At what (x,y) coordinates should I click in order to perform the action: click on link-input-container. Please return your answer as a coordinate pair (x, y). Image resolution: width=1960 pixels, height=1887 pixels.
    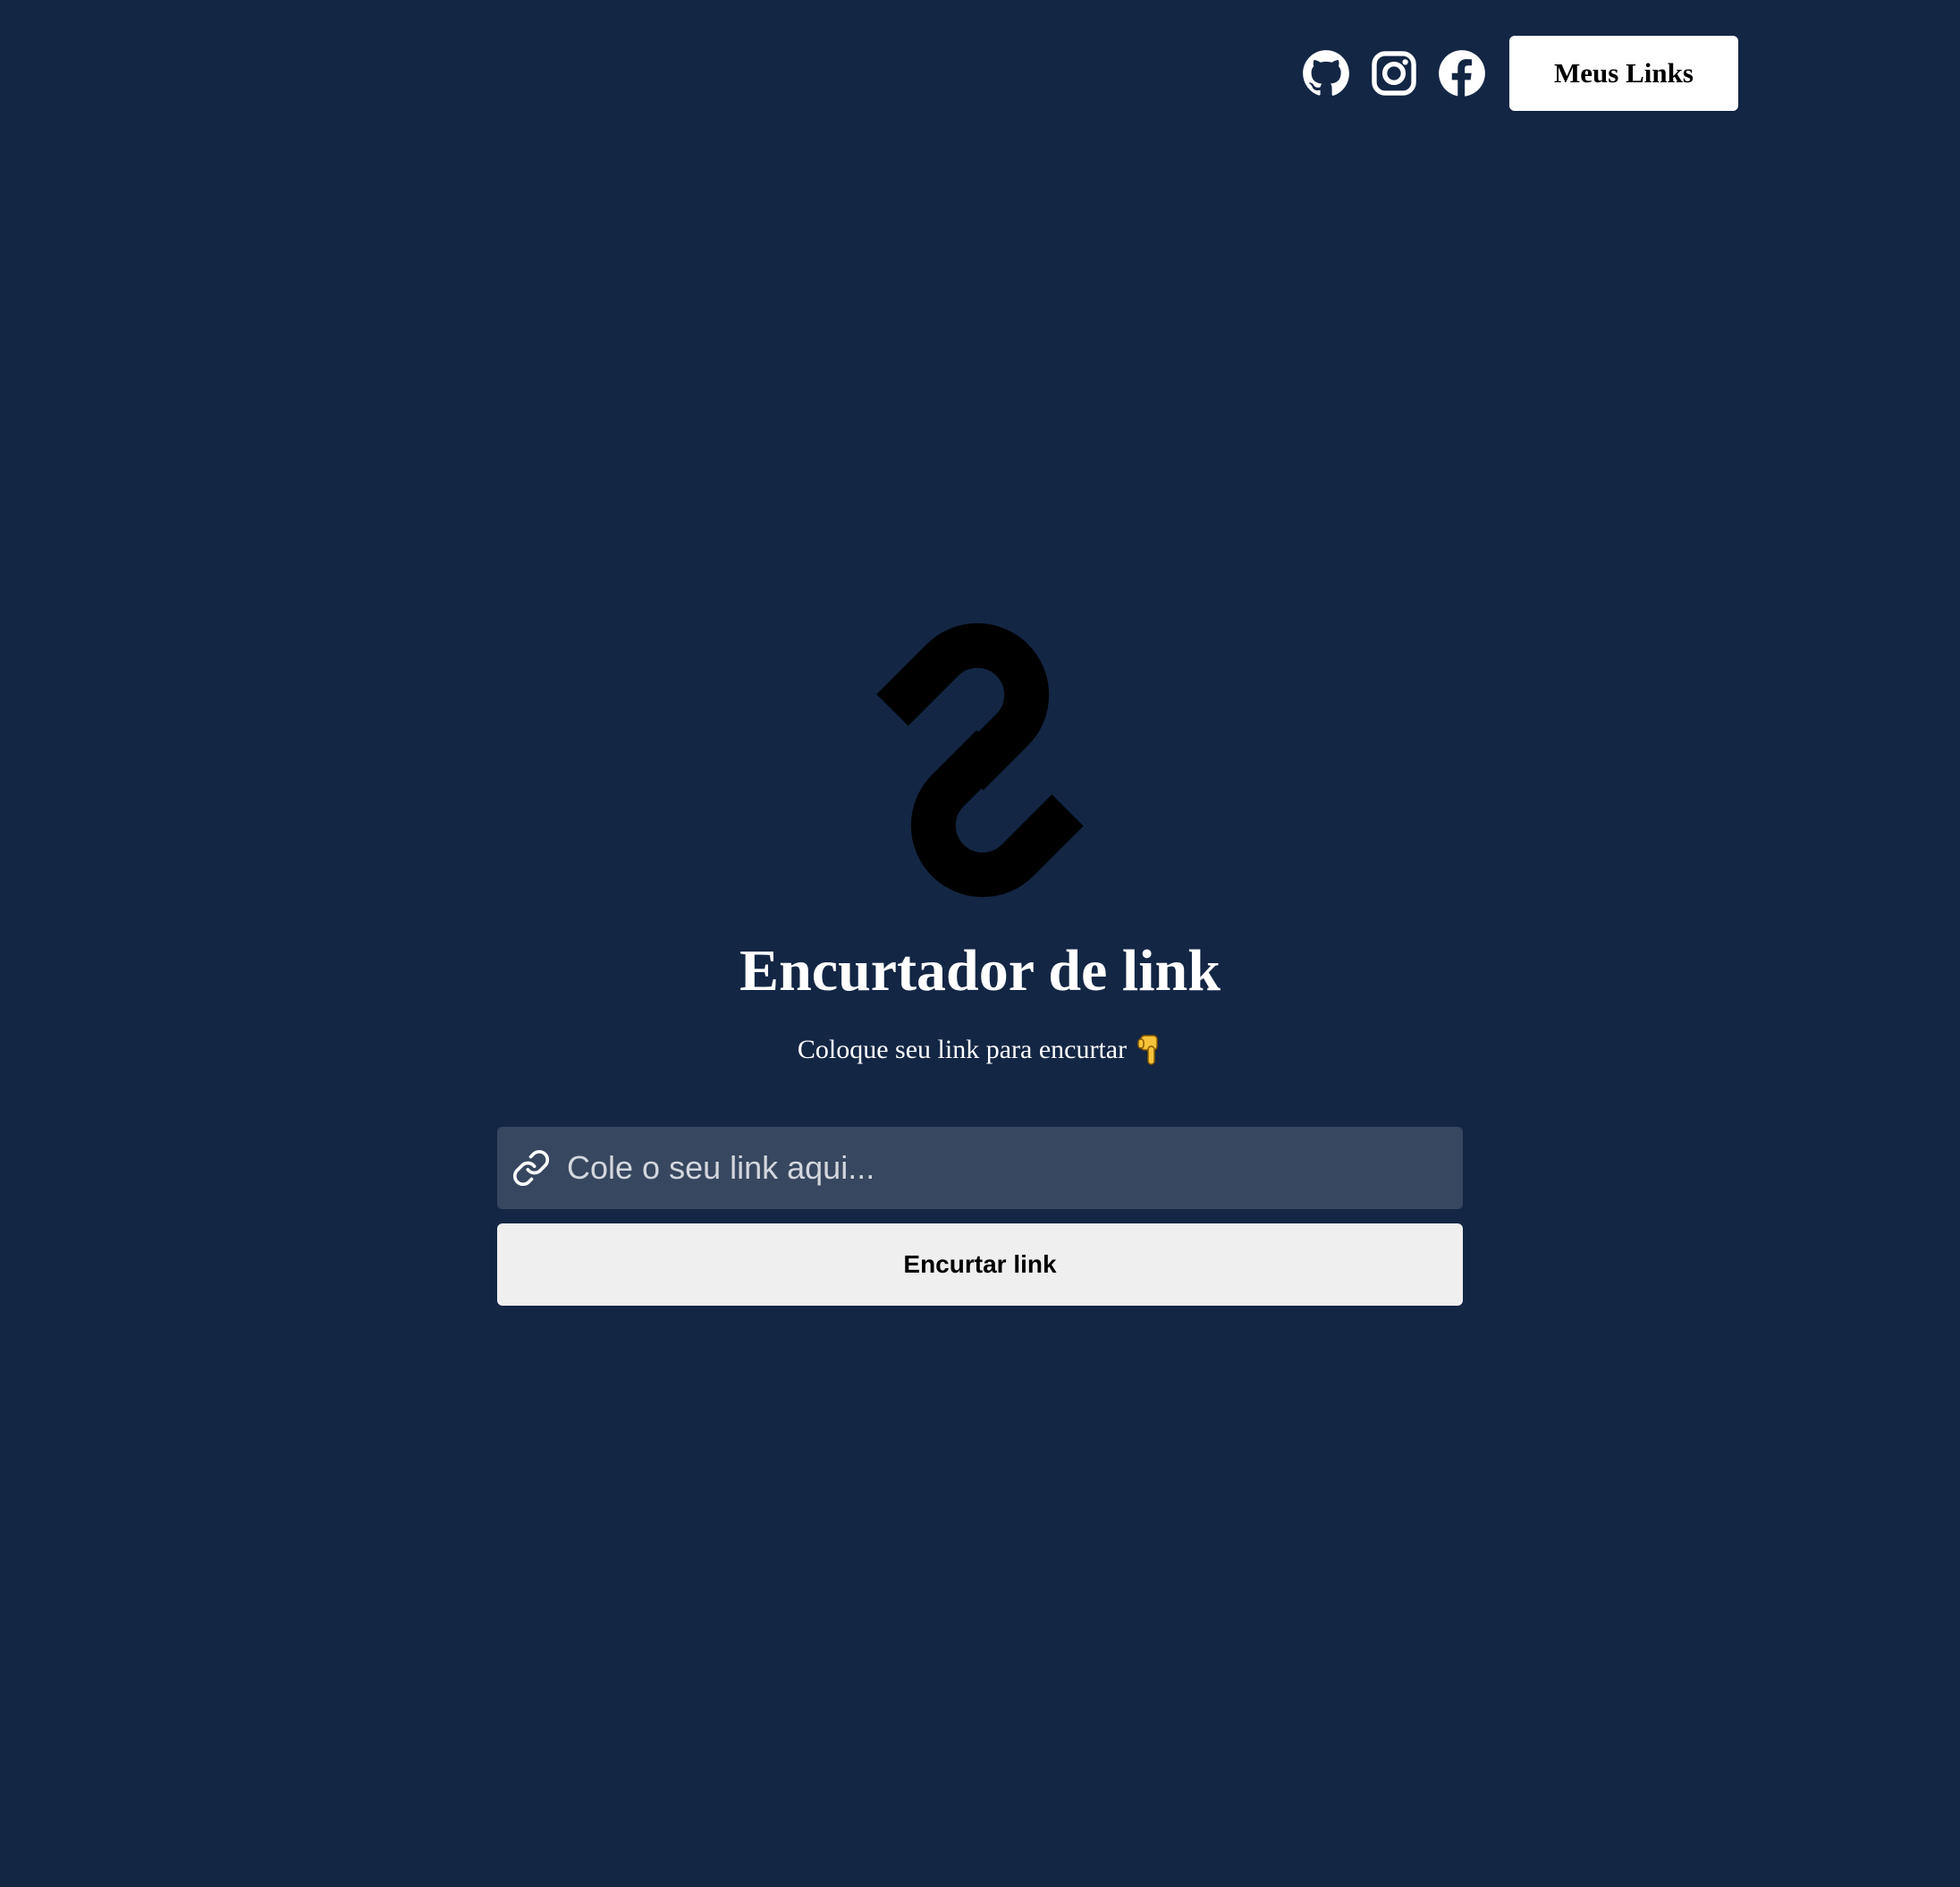
    Looking at the image, I should click on (980, 1168).